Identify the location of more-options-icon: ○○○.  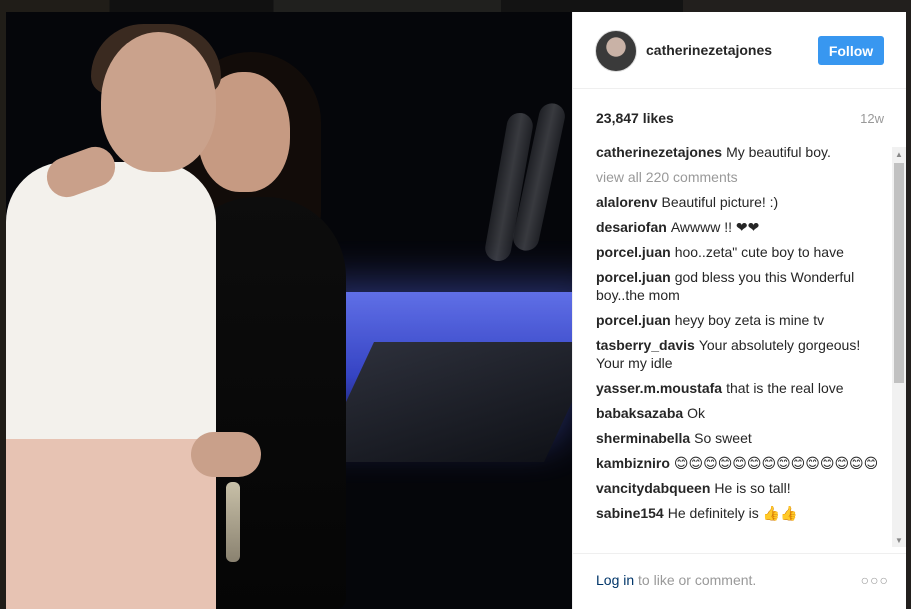
(875, 580).